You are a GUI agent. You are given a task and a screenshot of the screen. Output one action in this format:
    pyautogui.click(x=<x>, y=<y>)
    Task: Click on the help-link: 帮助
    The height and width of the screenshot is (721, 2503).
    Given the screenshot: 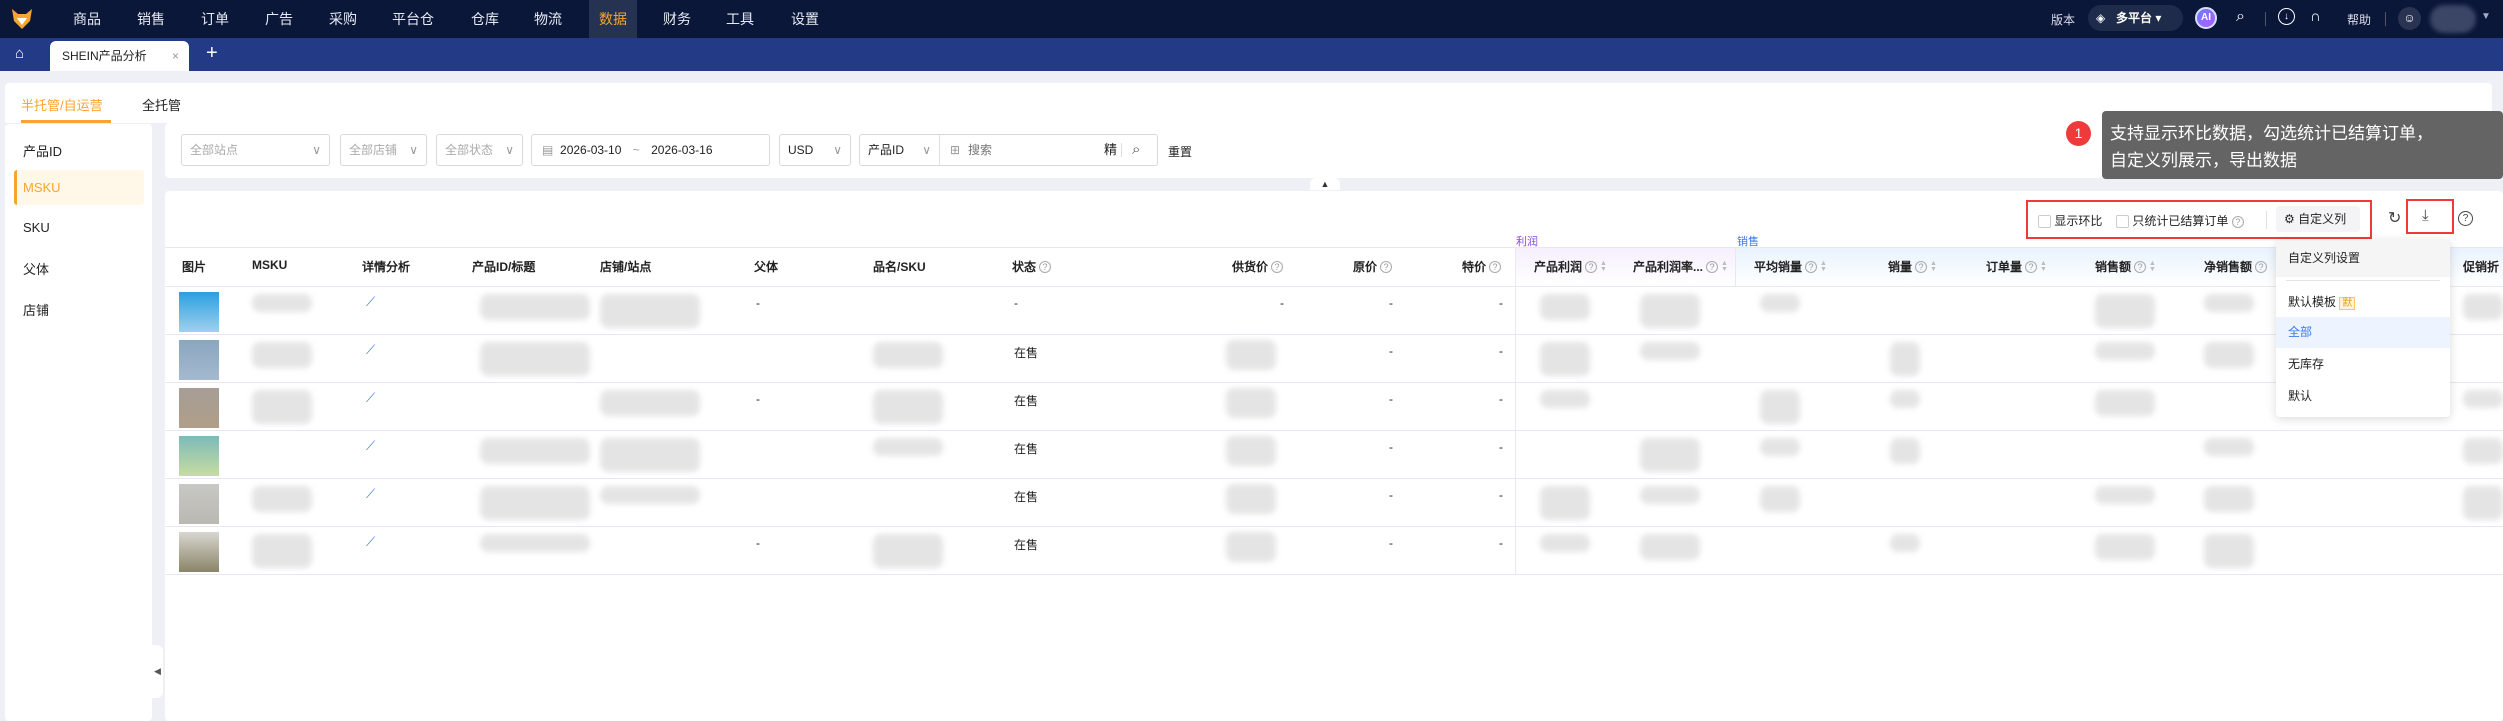 What is the action you would take?
    pyautogui.click(x=2359, y=19)
    